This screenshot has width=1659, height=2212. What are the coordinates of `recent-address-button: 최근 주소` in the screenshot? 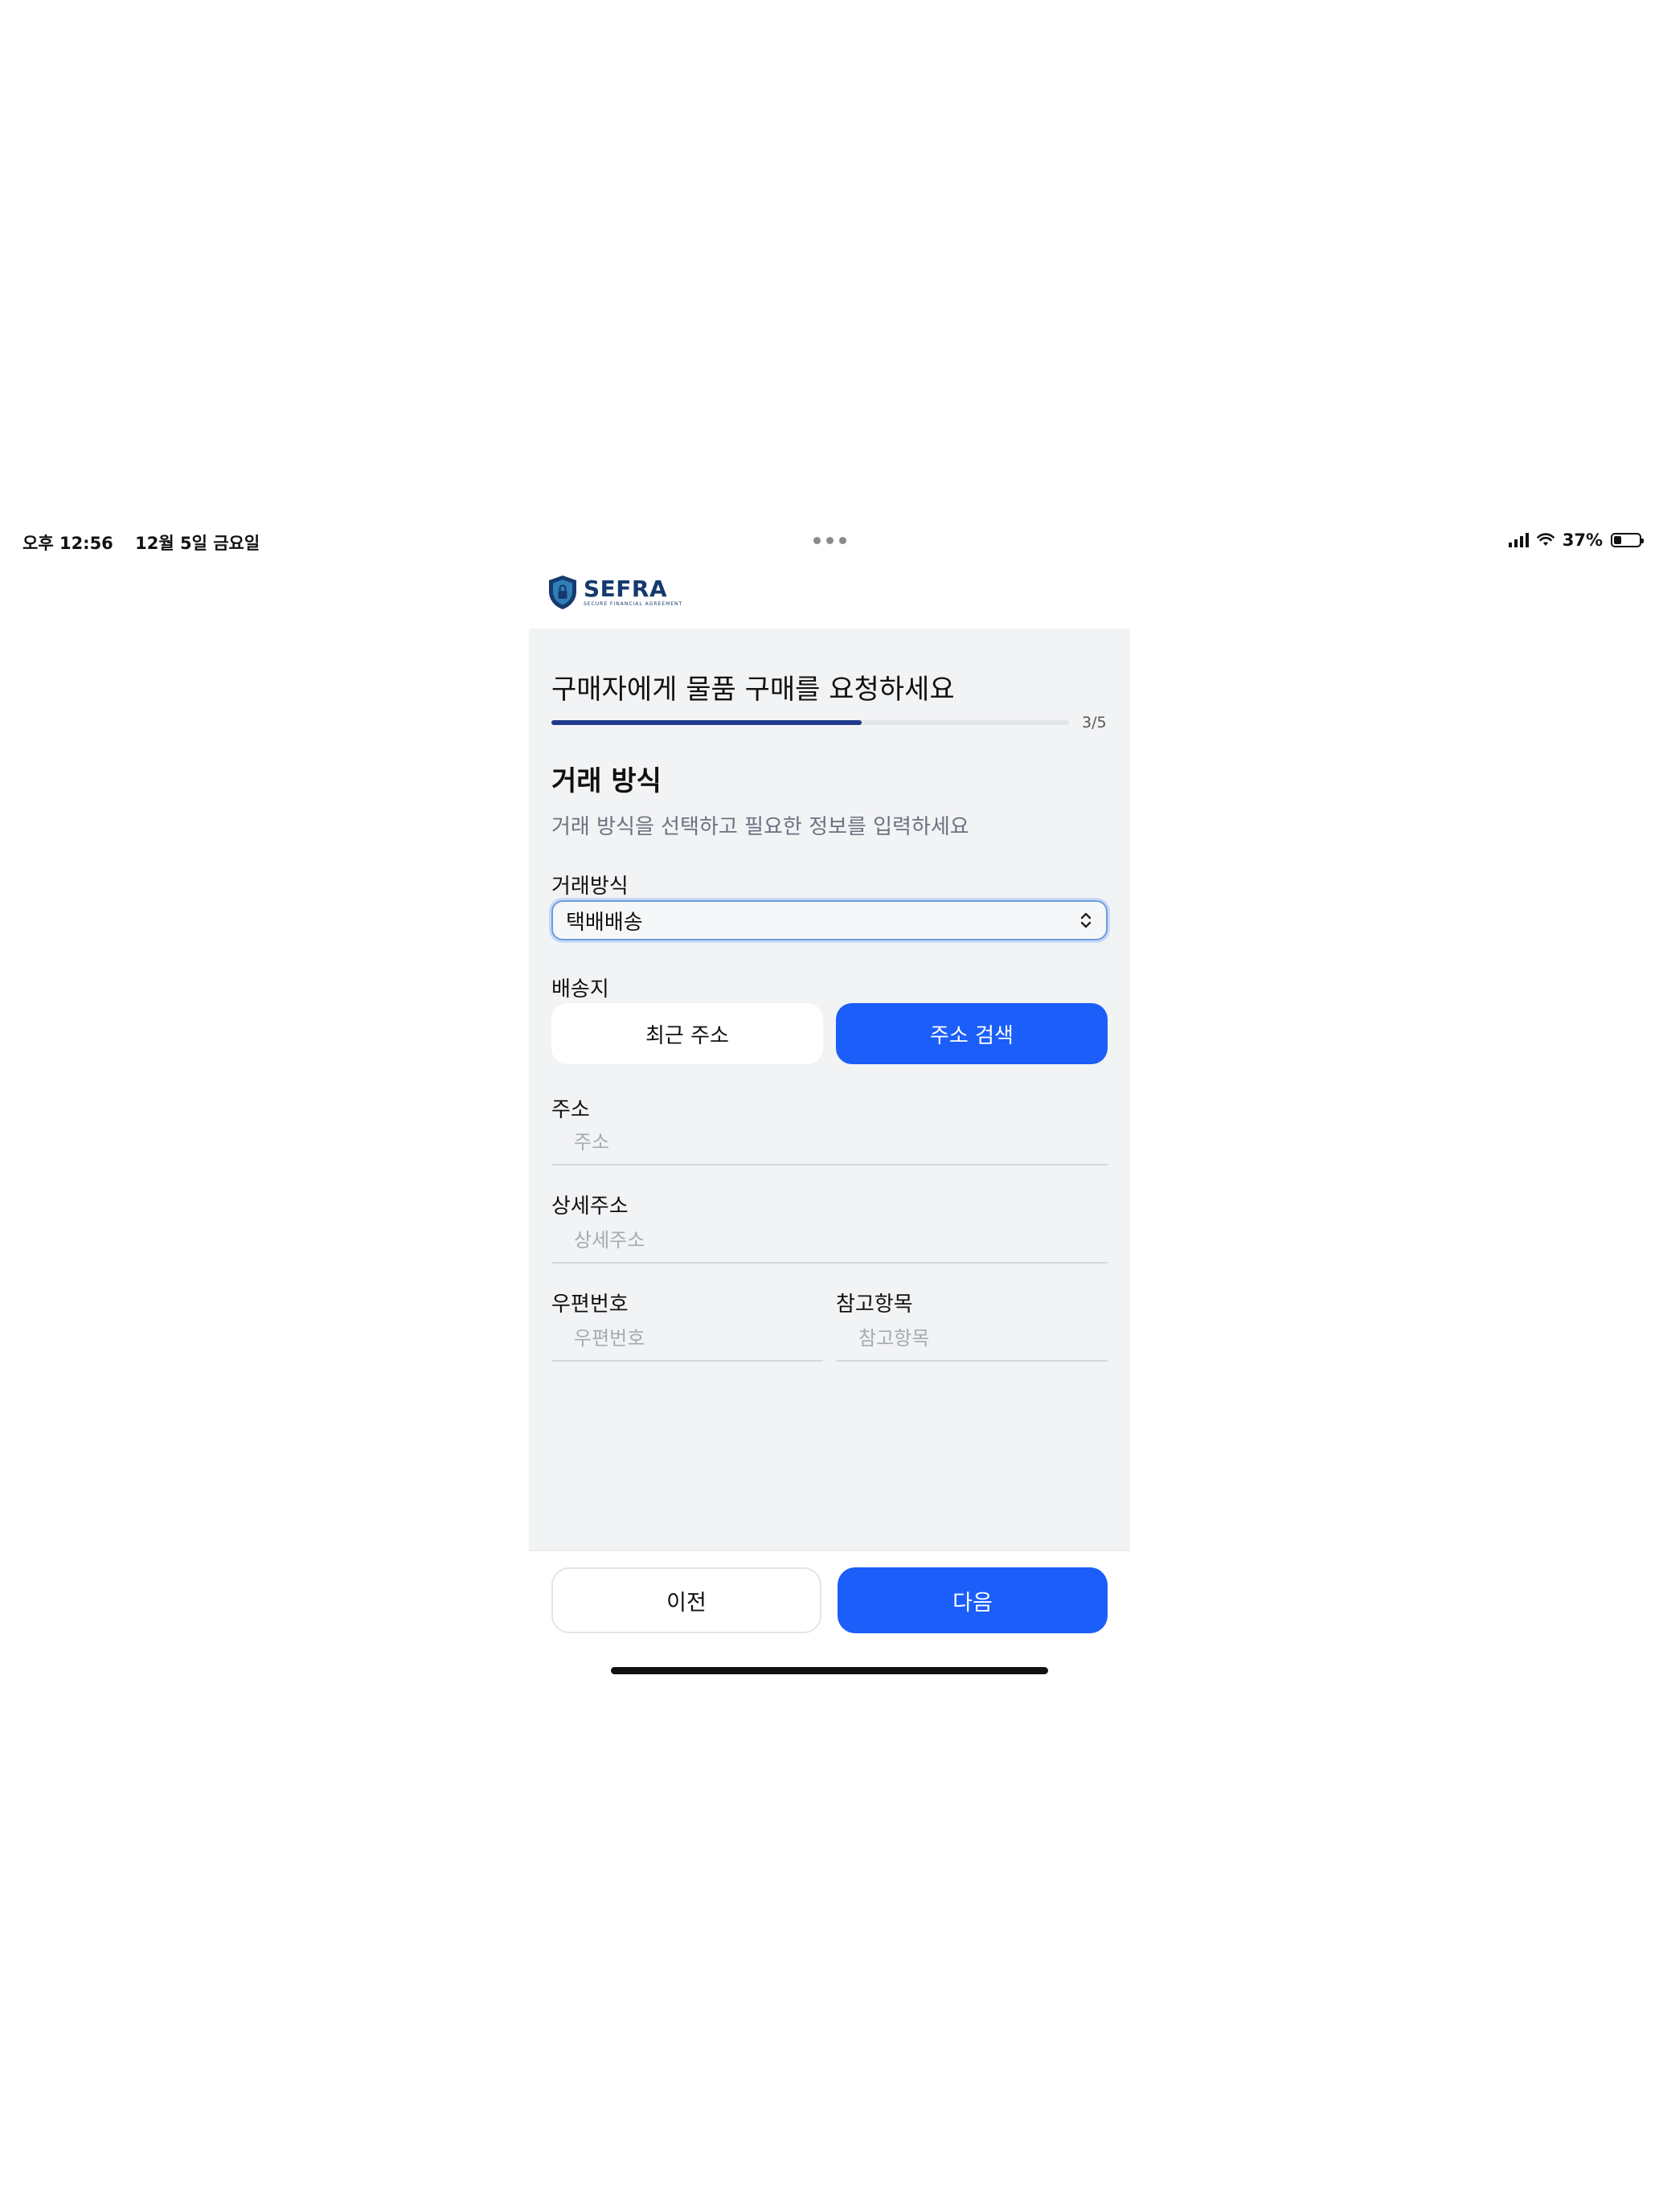 It's located at (687, 1033).